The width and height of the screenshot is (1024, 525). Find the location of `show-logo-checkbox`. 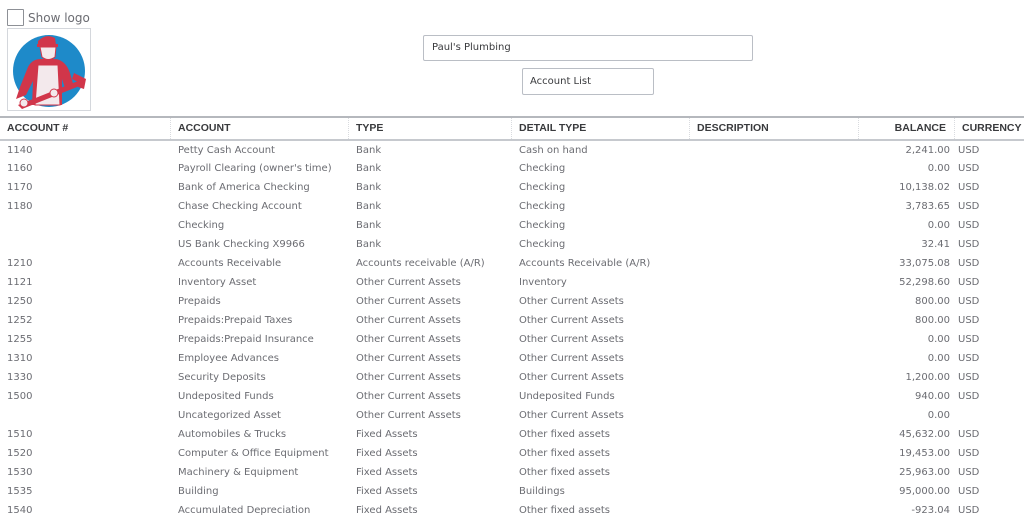

show-logo-checkbox is located at coordinates (15, 17).